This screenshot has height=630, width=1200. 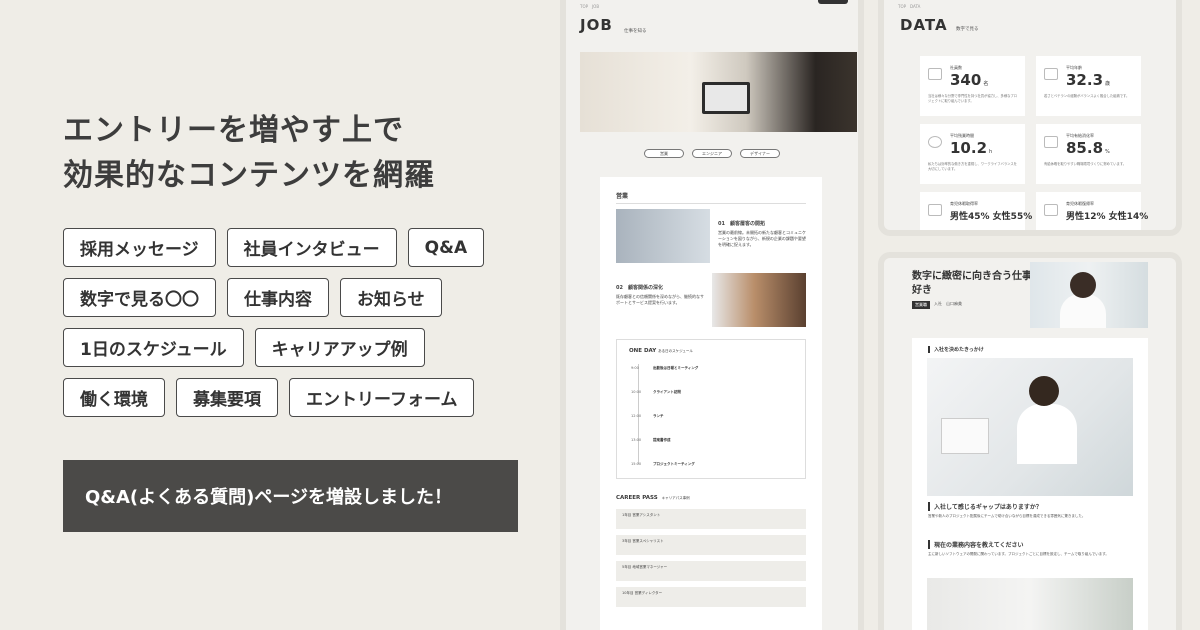 What do you see at coordinates (635, 31) in the screenshot?
I see `page-subtitle: 仕事を知る` at bounding box center [635, 31].